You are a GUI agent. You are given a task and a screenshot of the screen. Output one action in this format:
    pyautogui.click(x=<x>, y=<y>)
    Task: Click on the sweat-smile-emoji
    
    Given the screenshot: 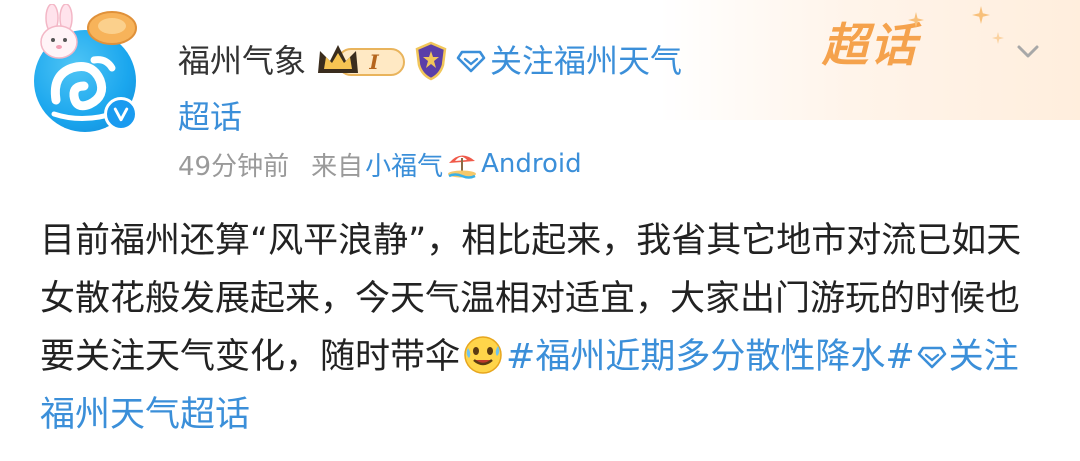 What is the action you would take?
    pyautogui.click(x=483, y=355)
    